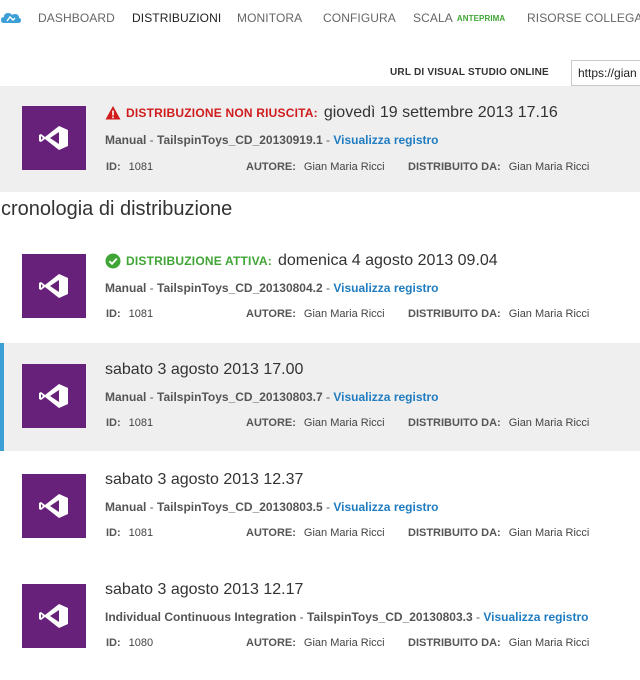  Describe the element at coordinates (117, 209) in the screenshot. I see `history-title: cronologia di distribuzione` at that location.